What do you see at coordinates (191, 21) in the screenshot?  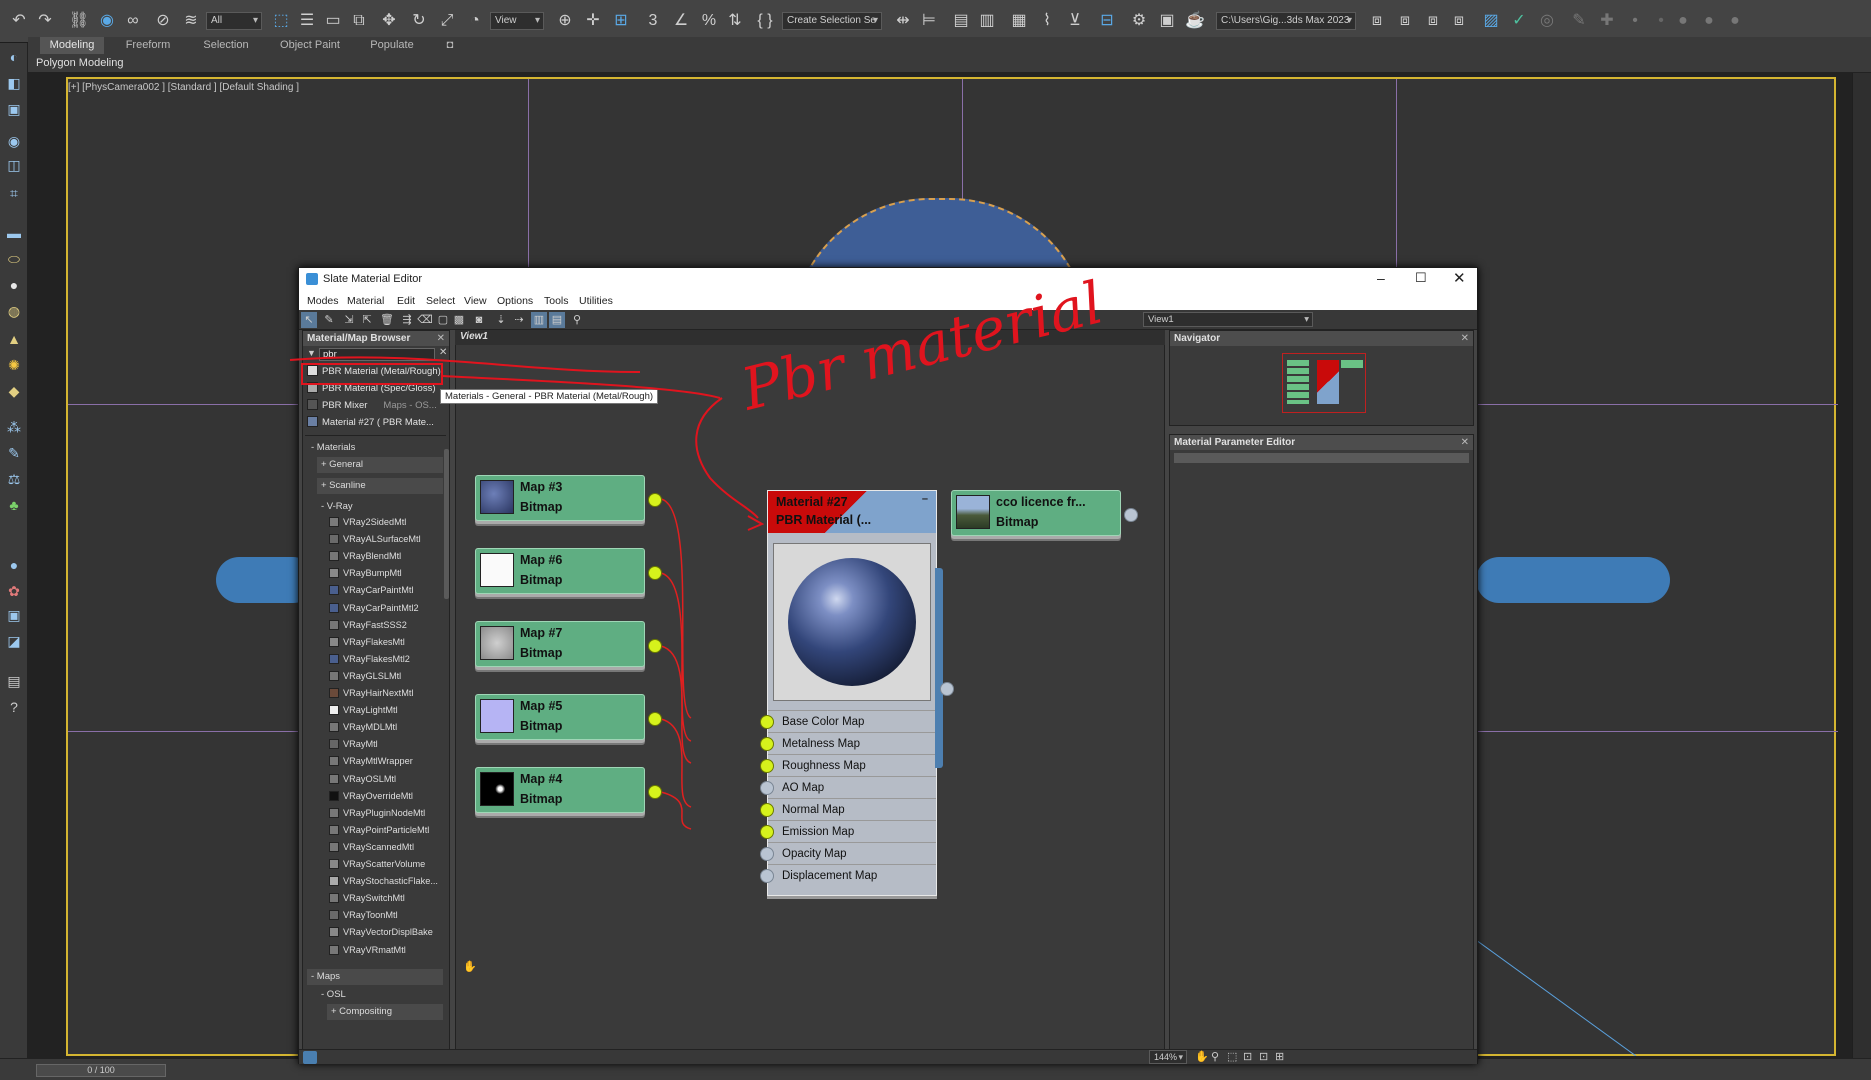 I see `spacewarp-icon: ≋` at bounding box center [191, 21].